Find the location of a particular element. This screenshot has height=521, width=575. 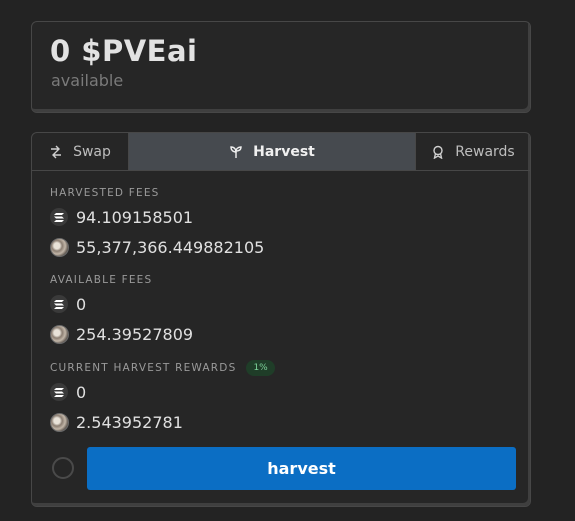

harvested-sol-row: 94.109158501 is located at coordinates (121, 217).